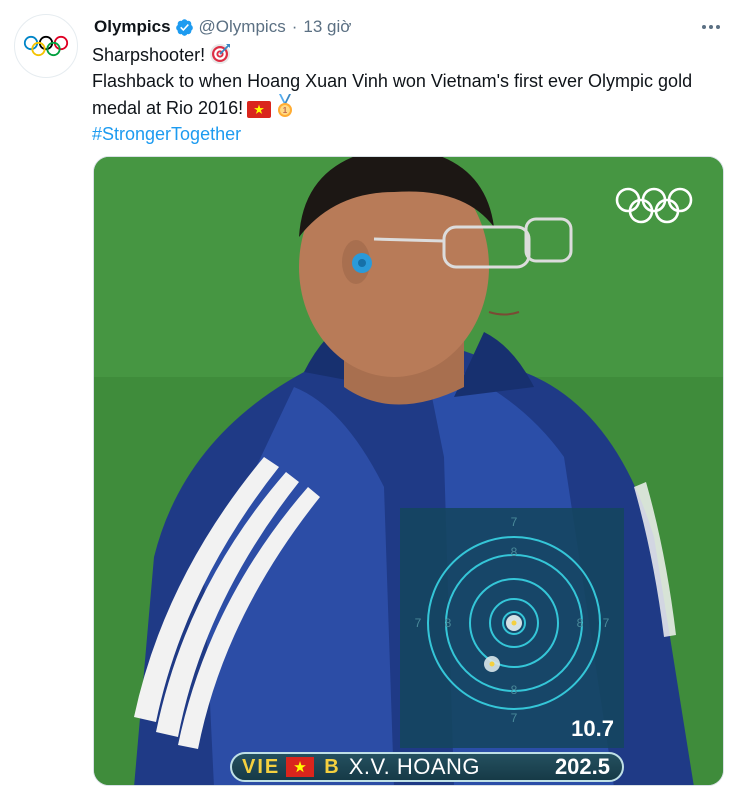 This screenshot has width=746, height=786. Describe the element at coordinates (414, 766) in the screenshot. I see `scoreboard-athlete: X.V. HOANG` at that location.